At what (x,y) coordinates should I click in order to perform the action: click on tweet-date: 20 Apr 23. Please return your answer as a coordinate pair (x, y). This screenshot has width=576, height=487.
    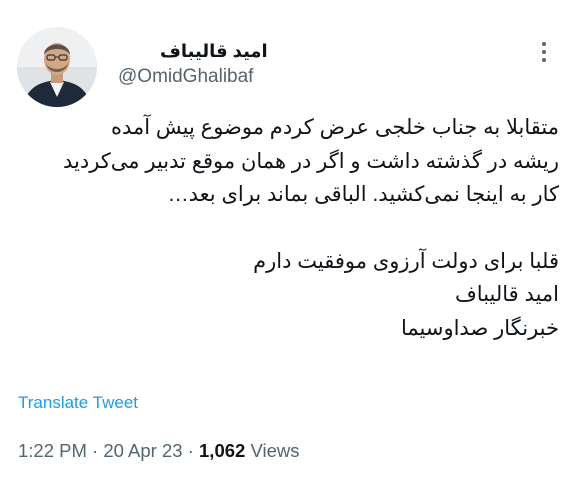
    Looking at the image, I should click on (142, 450).